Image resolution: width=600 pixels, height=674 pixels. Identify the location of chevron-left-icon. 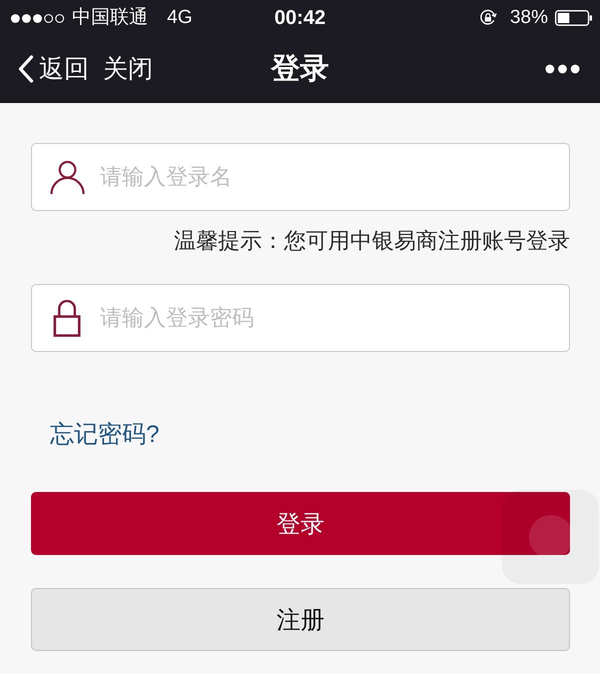
(25, 69).